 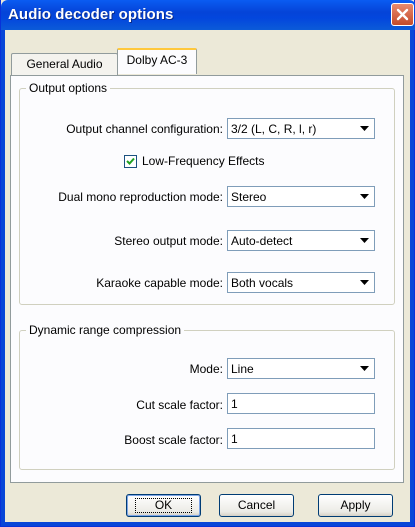 What do you see at coordinates (262, 241) in the screenshot?
I see `select-value: Auto-detect` at bounding box center [262, 241].